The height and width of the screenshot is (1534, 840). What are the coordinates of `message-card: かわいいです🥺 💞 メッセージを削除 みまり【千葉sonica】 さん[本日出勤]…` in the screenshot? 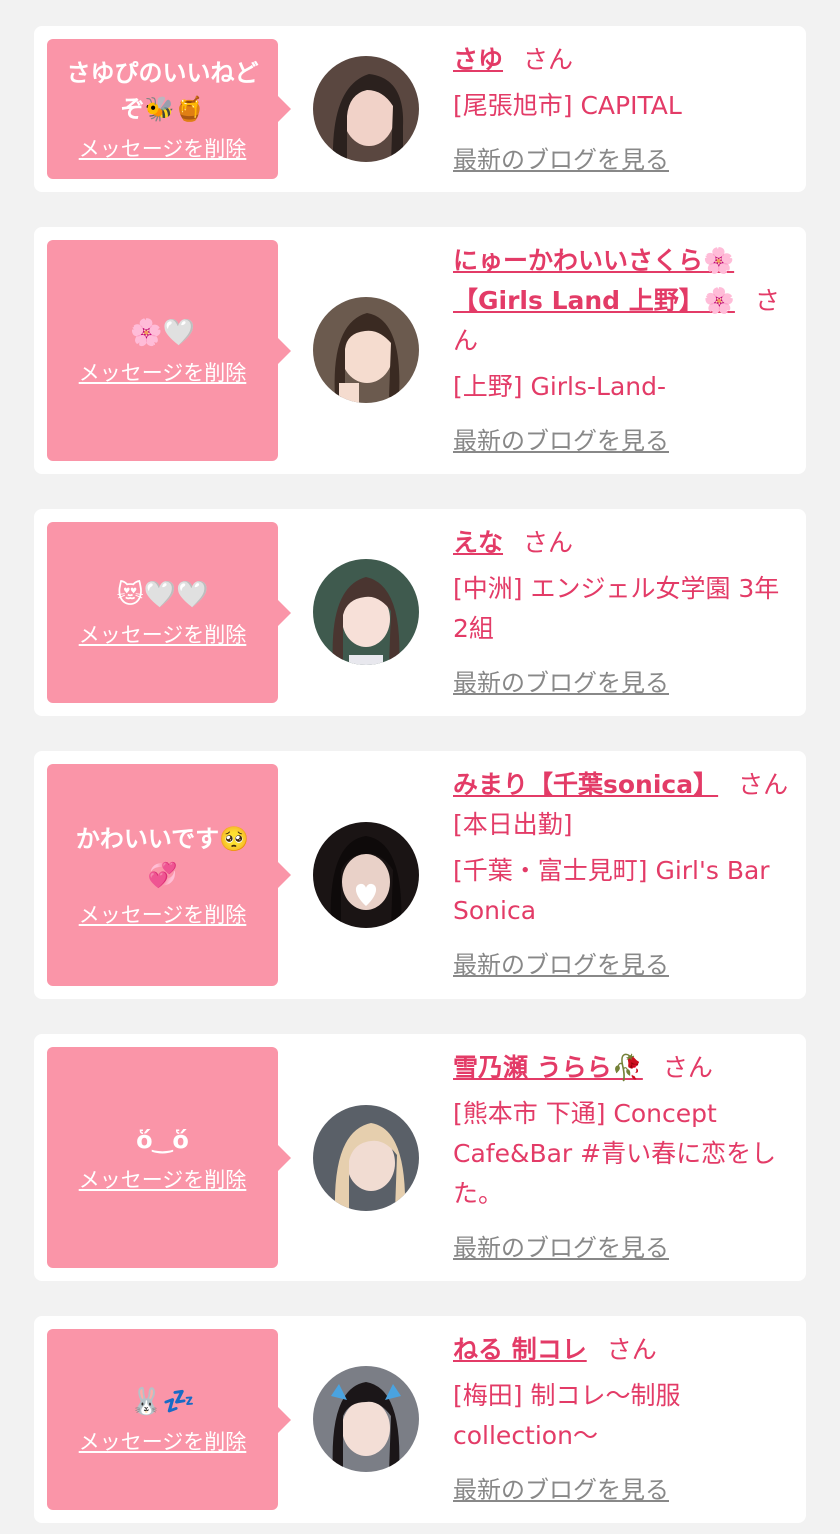 It's located at (420, 875).